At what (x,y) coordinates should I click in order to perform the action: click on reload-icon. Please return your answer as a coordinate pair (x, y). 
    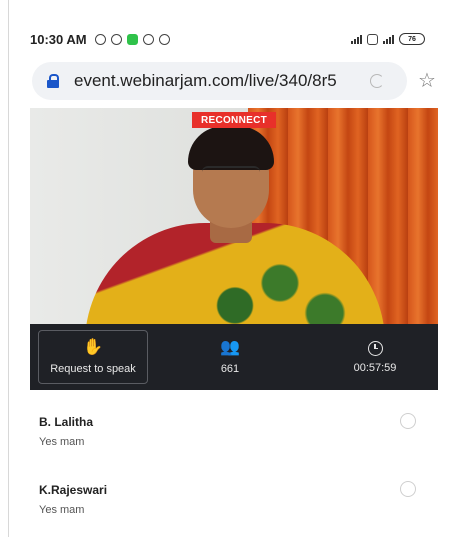
    Looking at the image, I should click on (377, 81).